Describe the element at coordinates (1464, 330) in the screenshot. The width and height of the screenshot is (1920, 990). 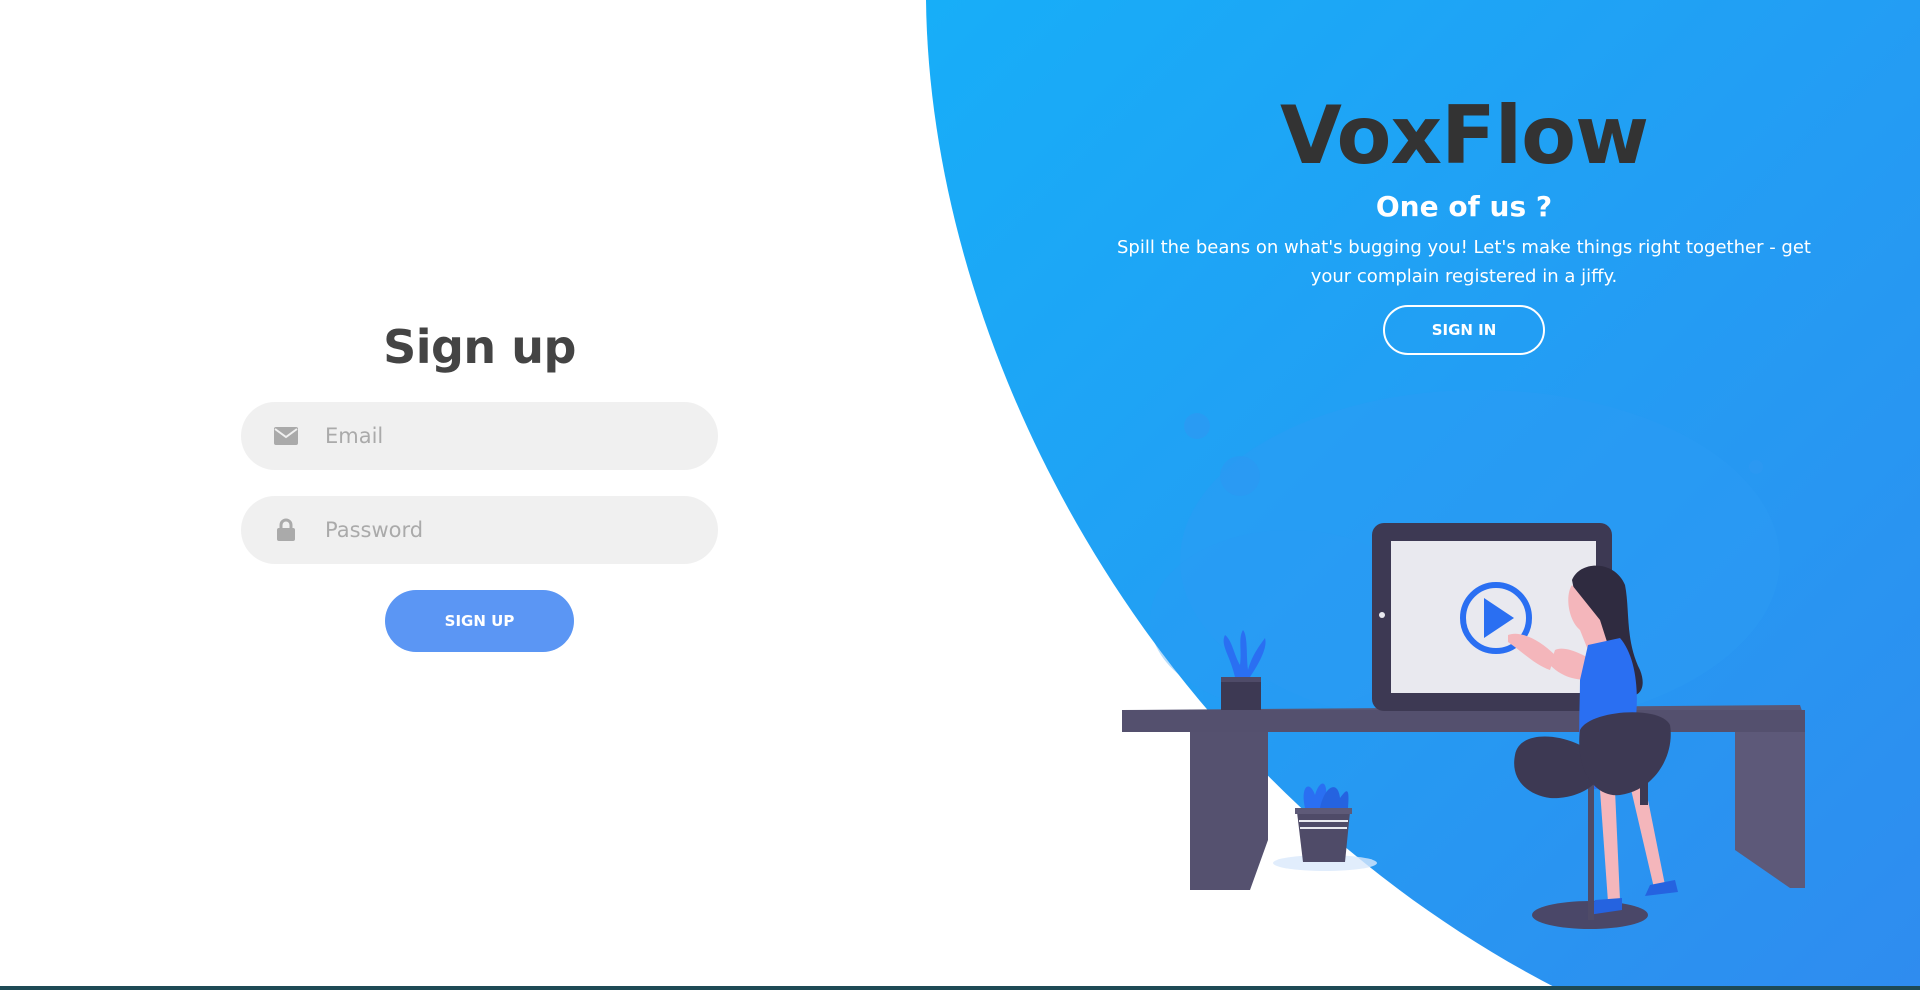
I see `signin-button: SIGN IN` at that location.